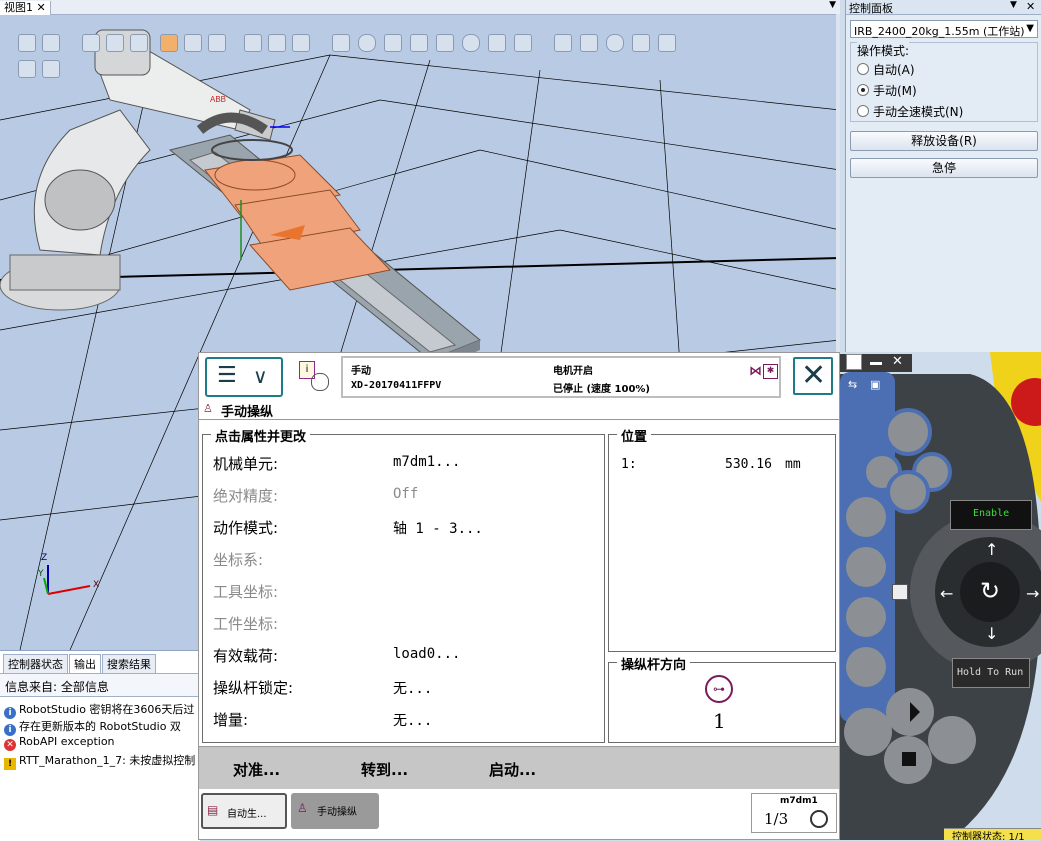  Describe the element at coordinates (100, 685) in the screenshot. I see `output-filter: 信息来自: 全部信息` at that location.